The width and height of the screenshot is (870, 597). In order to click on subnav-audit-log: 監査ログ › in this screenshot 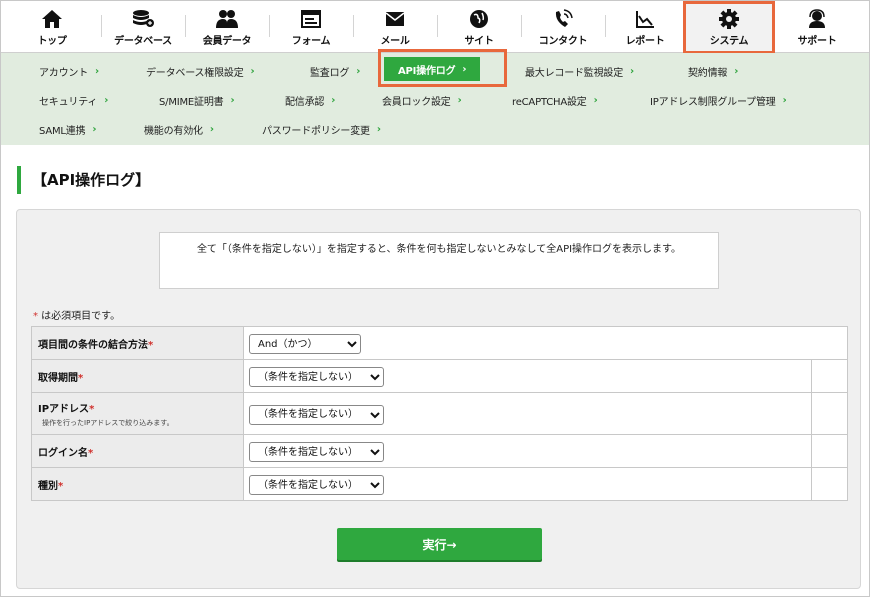, I will do `click(335, 71)`.